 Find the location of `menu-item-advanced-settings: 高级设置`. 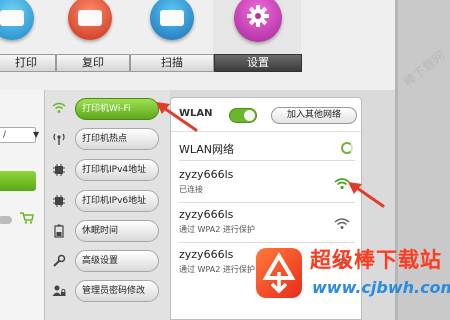

menu-item-advanced-settings: 高级设置 is located at coordinates (107, 261).